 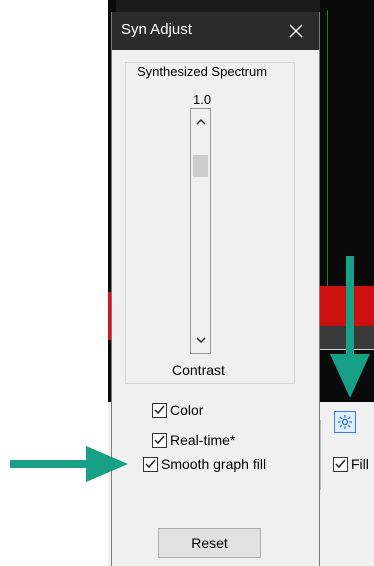 I want to click on chevron-down-icon, so click(x=200, y=340).